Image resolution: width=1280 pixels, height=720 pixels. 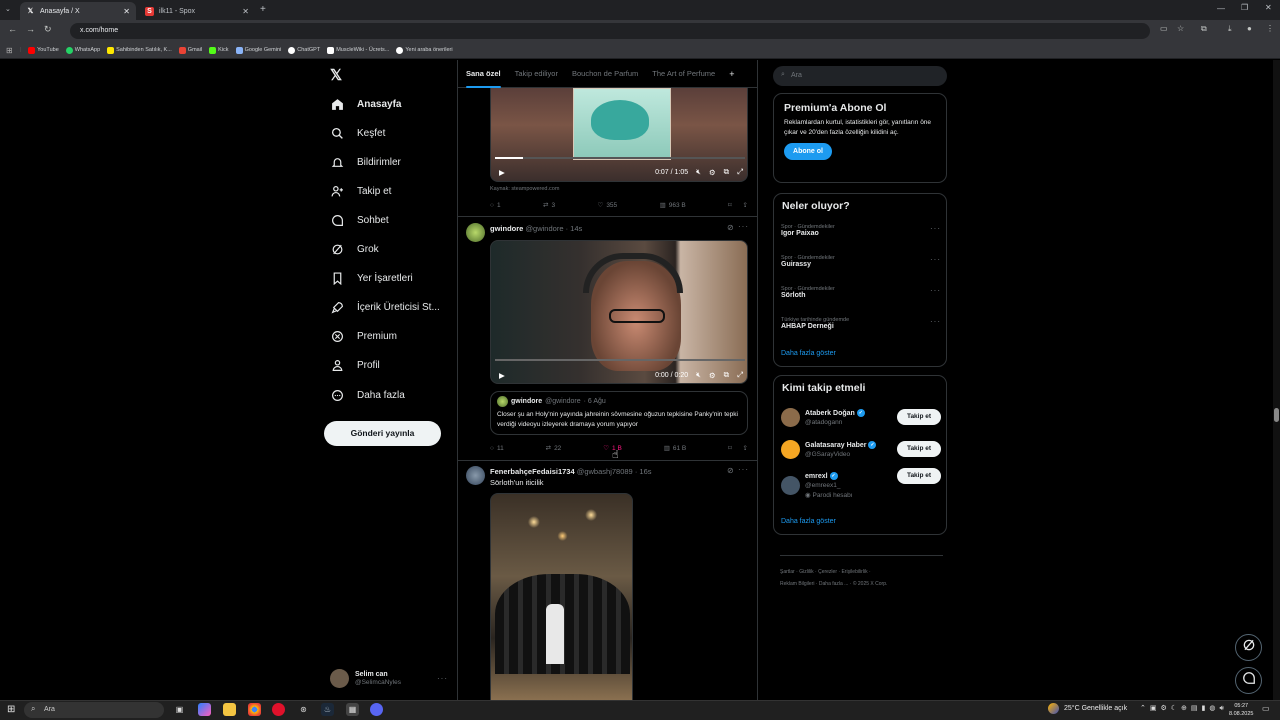 I want to click on trend-item: Spor · Gündemdekiler Sörloth ···, so click(x=861, y=292).